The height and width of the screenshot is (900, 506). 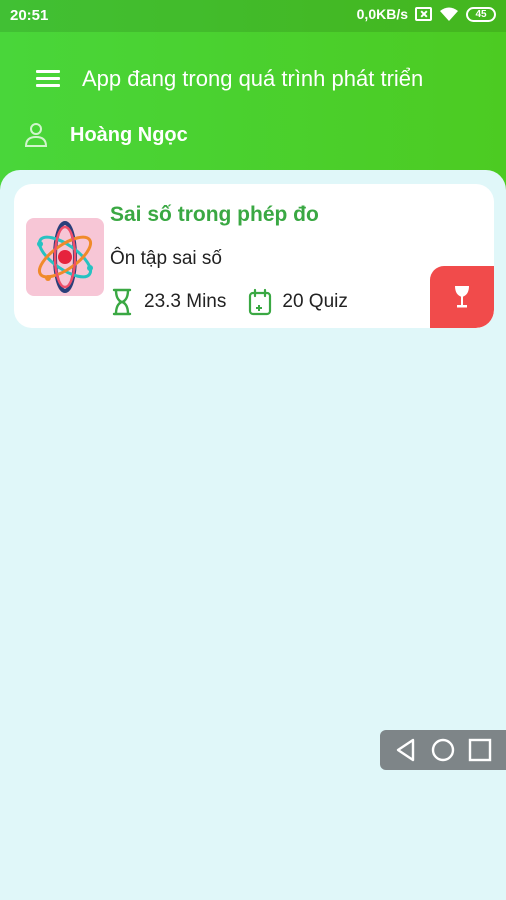 I want to click on course-subtitle: Ôn tập sai số, so click(x=166, y=258).